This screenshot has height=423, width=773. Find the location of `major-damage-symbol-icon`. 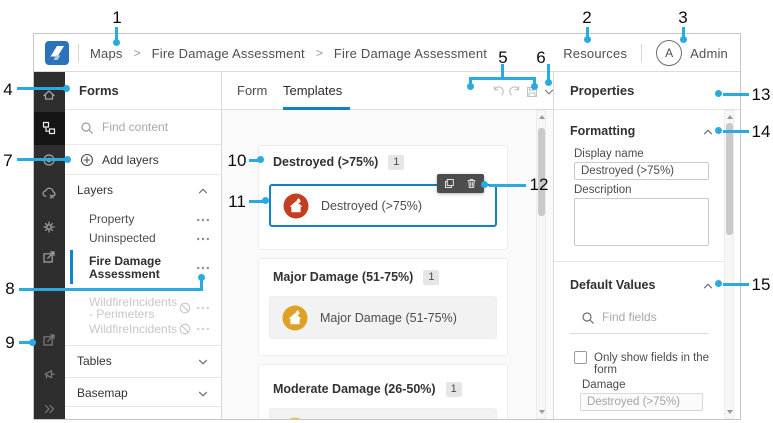

major-damage-symbol-icon is located at coordinates (295, 318).